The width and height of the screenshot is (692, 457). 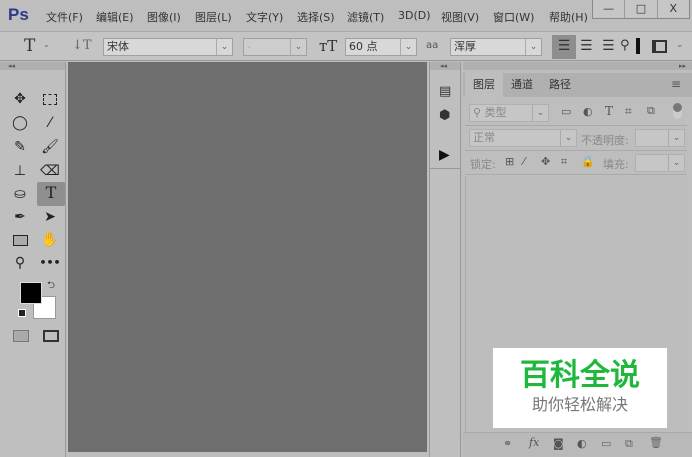 I want to click on align-center-button: ☰, so click(x=586, y=46).